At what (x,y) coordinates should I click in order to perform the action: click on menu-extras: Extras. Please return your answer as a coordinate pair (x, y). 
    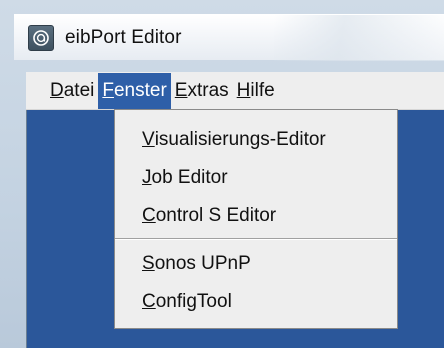
    Looking at the image, I should click on (202, 91).